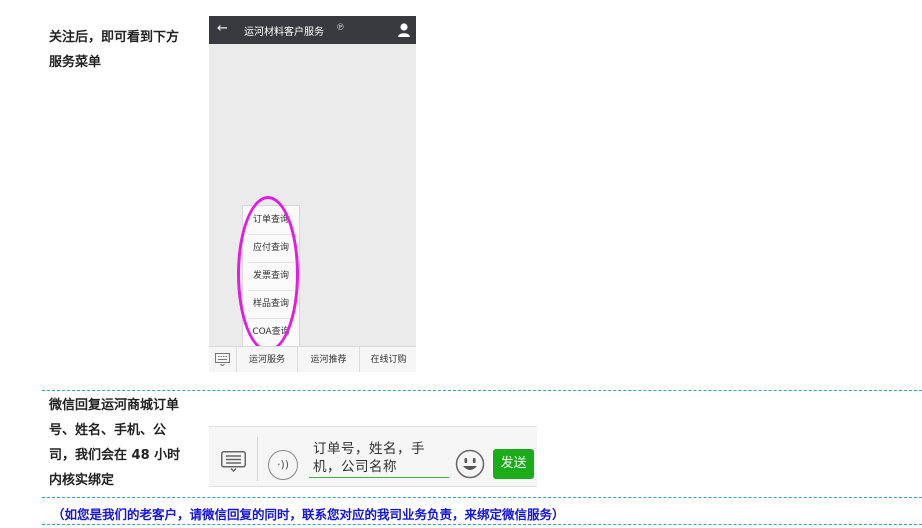 The height and width of the screenshot is (528, 922). What do you see at coordinates (222, 28) in the screenshot?
I see `back-arrow-icon: ←` at bounding box center [222, 28].